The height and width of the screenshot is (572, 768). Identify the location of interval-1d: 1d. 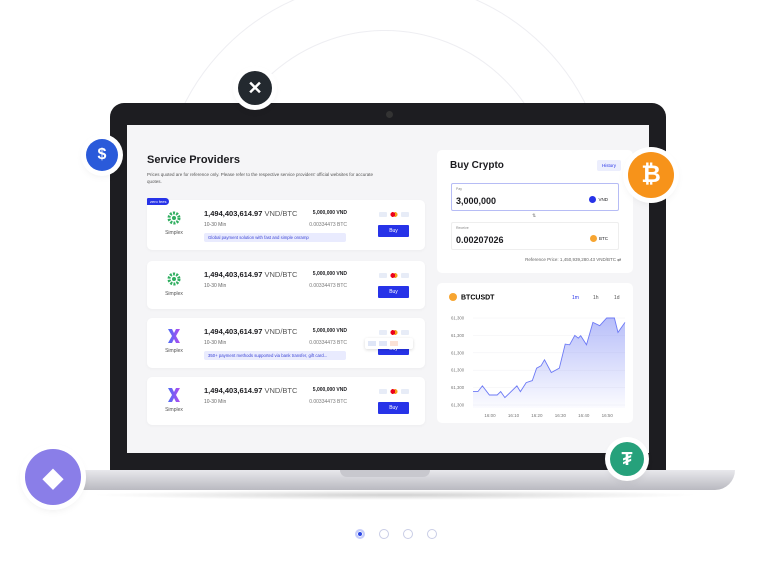
(617, 298).